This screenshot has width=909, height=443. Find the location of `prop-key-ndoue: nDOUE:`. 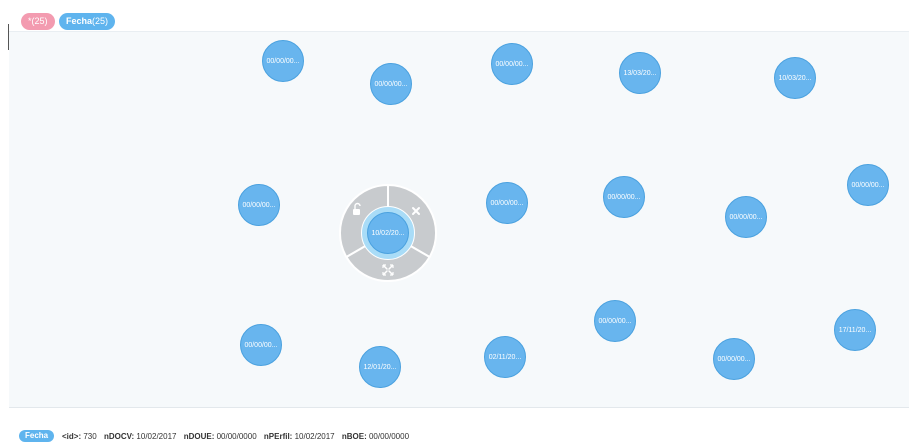

prop-key-ndoue: nDOUE: is located at coordinates (199, 436).